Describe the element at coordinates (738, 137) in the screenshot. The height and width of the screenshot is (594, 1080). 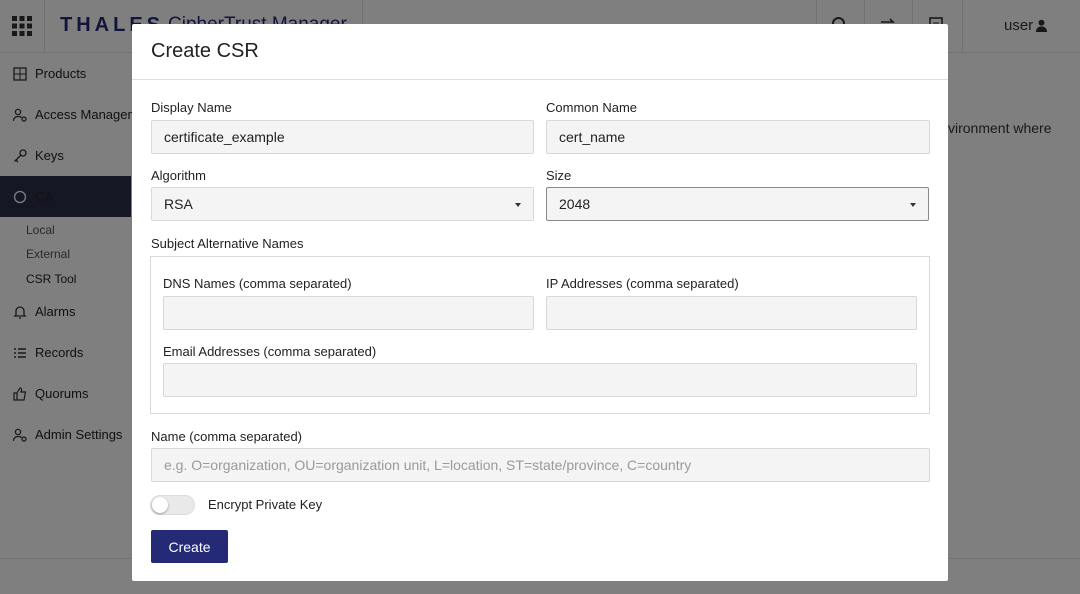
I see `common-name-input: cert_name` at that location.